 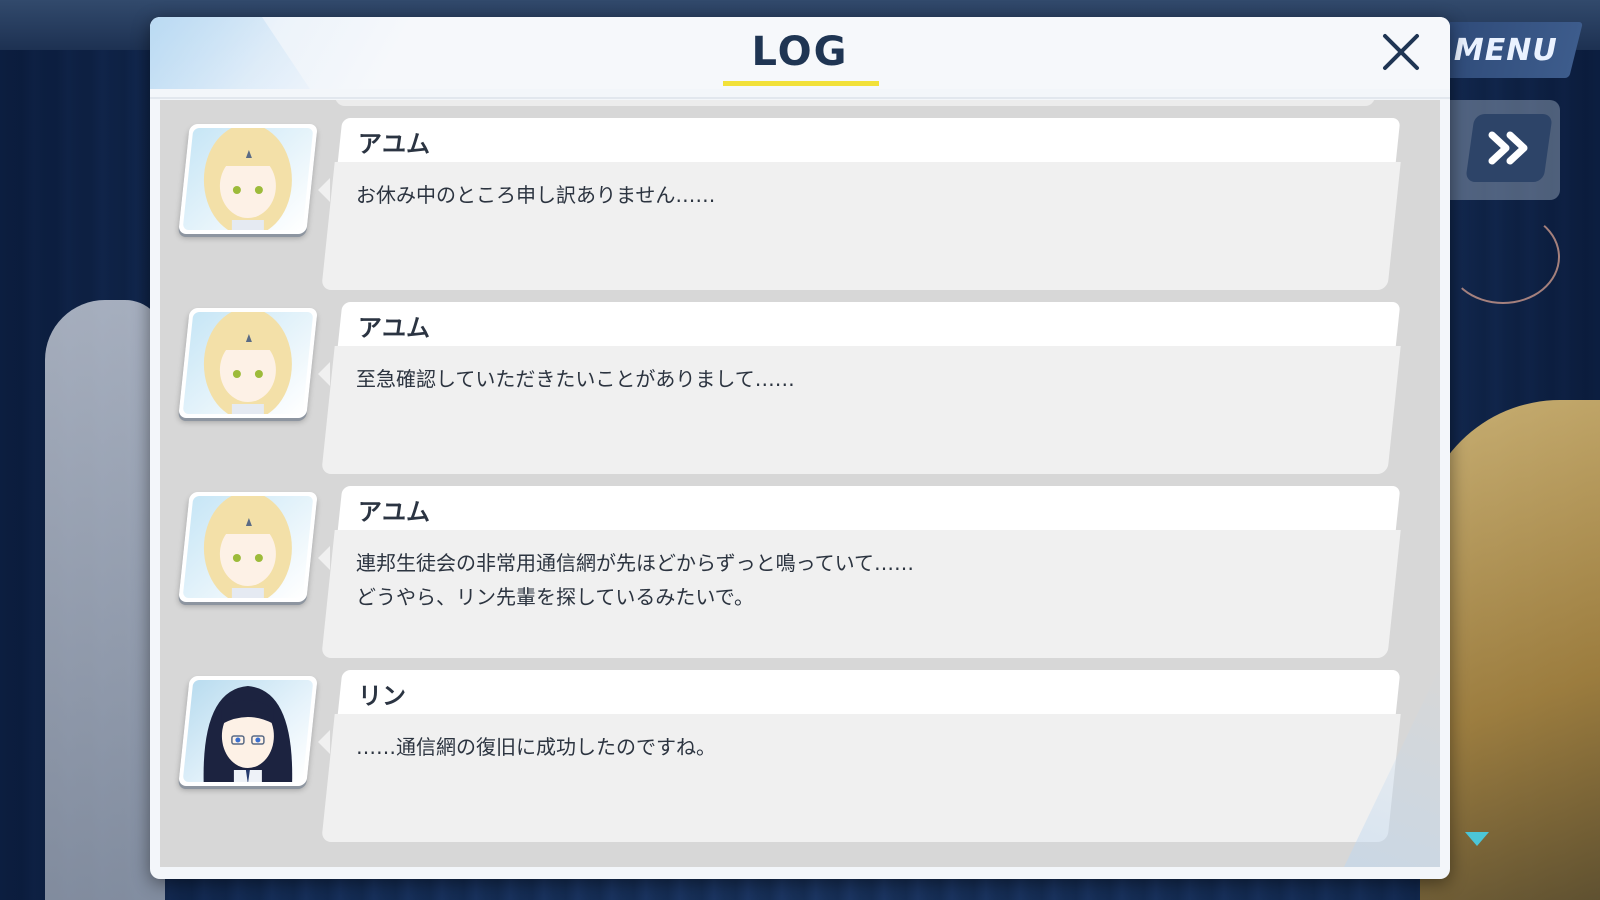 I want to click on background-character-left, so click(x=105, y=600).